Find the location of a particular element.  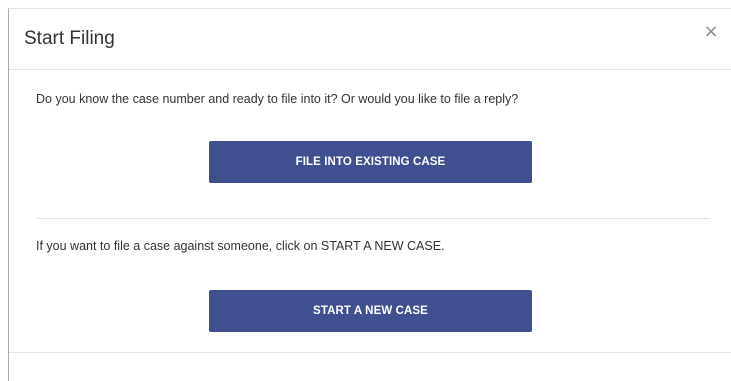

modal-title: Start Filing is located at coordinates (69, 38).